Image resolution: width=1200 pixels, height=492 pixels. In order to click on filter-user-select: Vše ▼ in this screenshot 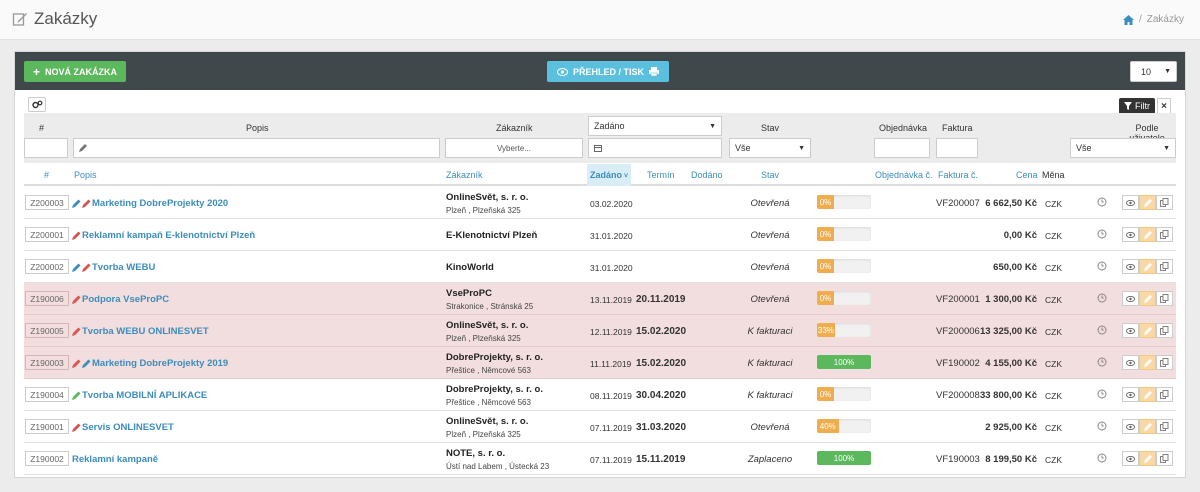, I will do `click(1123, 148)`.